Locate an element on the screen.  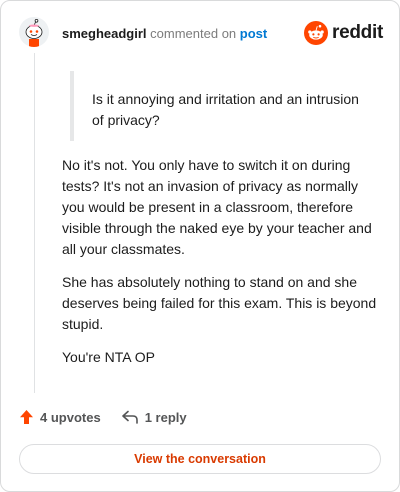
quote-bar is located at coordinates (72, 106).